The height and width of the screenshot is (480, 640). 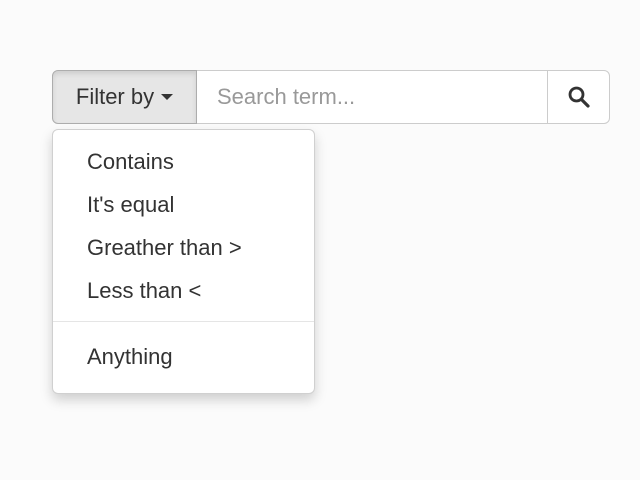 What do you see at coordinates (183, 290) in the screenshot?
I see `menu-item-less-than: Less than <` at bounding box center [183, 290].